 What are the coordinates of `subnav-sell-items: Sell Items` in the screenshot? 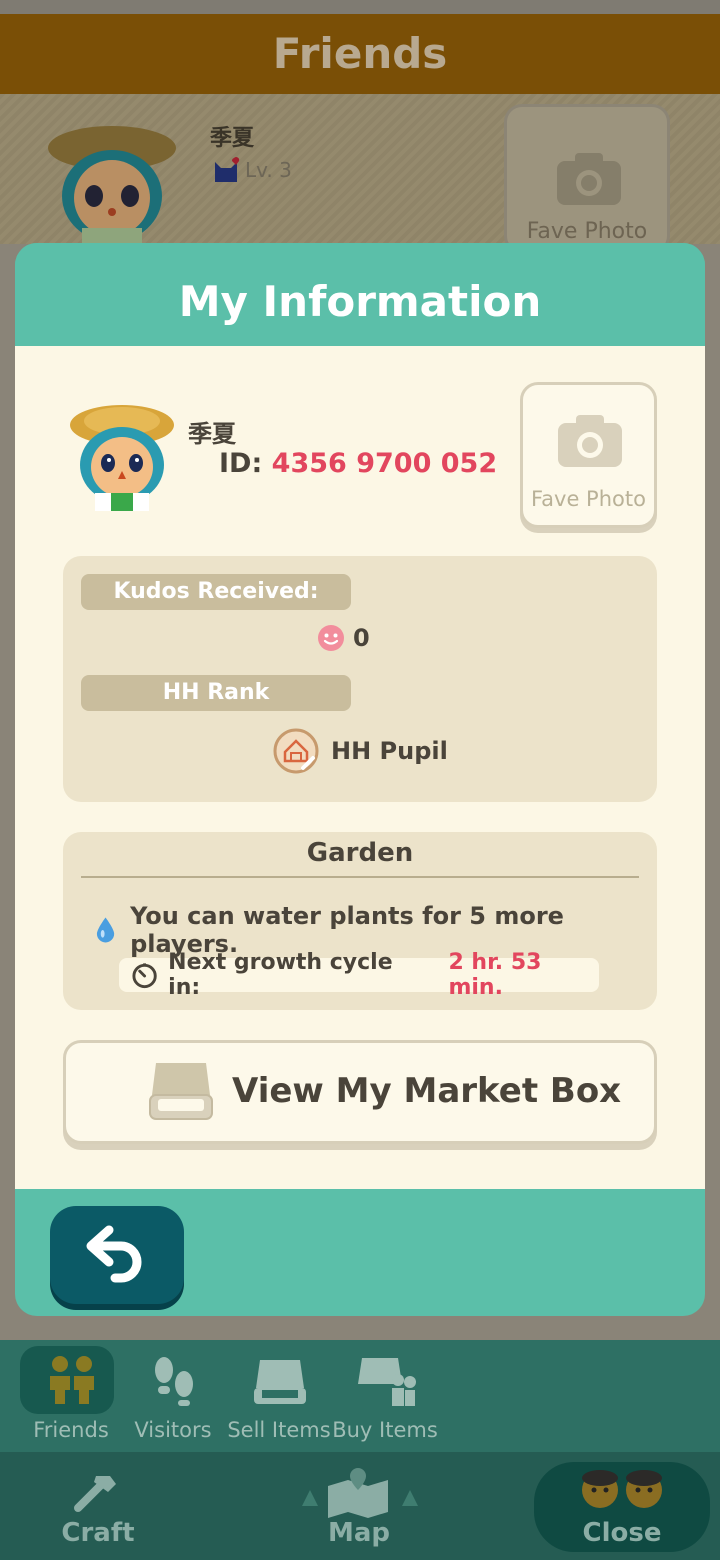 It's located at (279, 1396).